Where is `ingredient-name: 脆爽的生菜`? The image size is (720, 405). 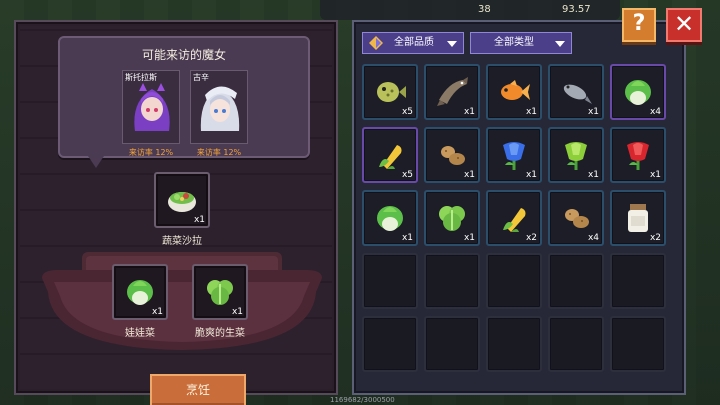
ingredient-name: 脆爽的生菜 is located at coordinates (220, 333).